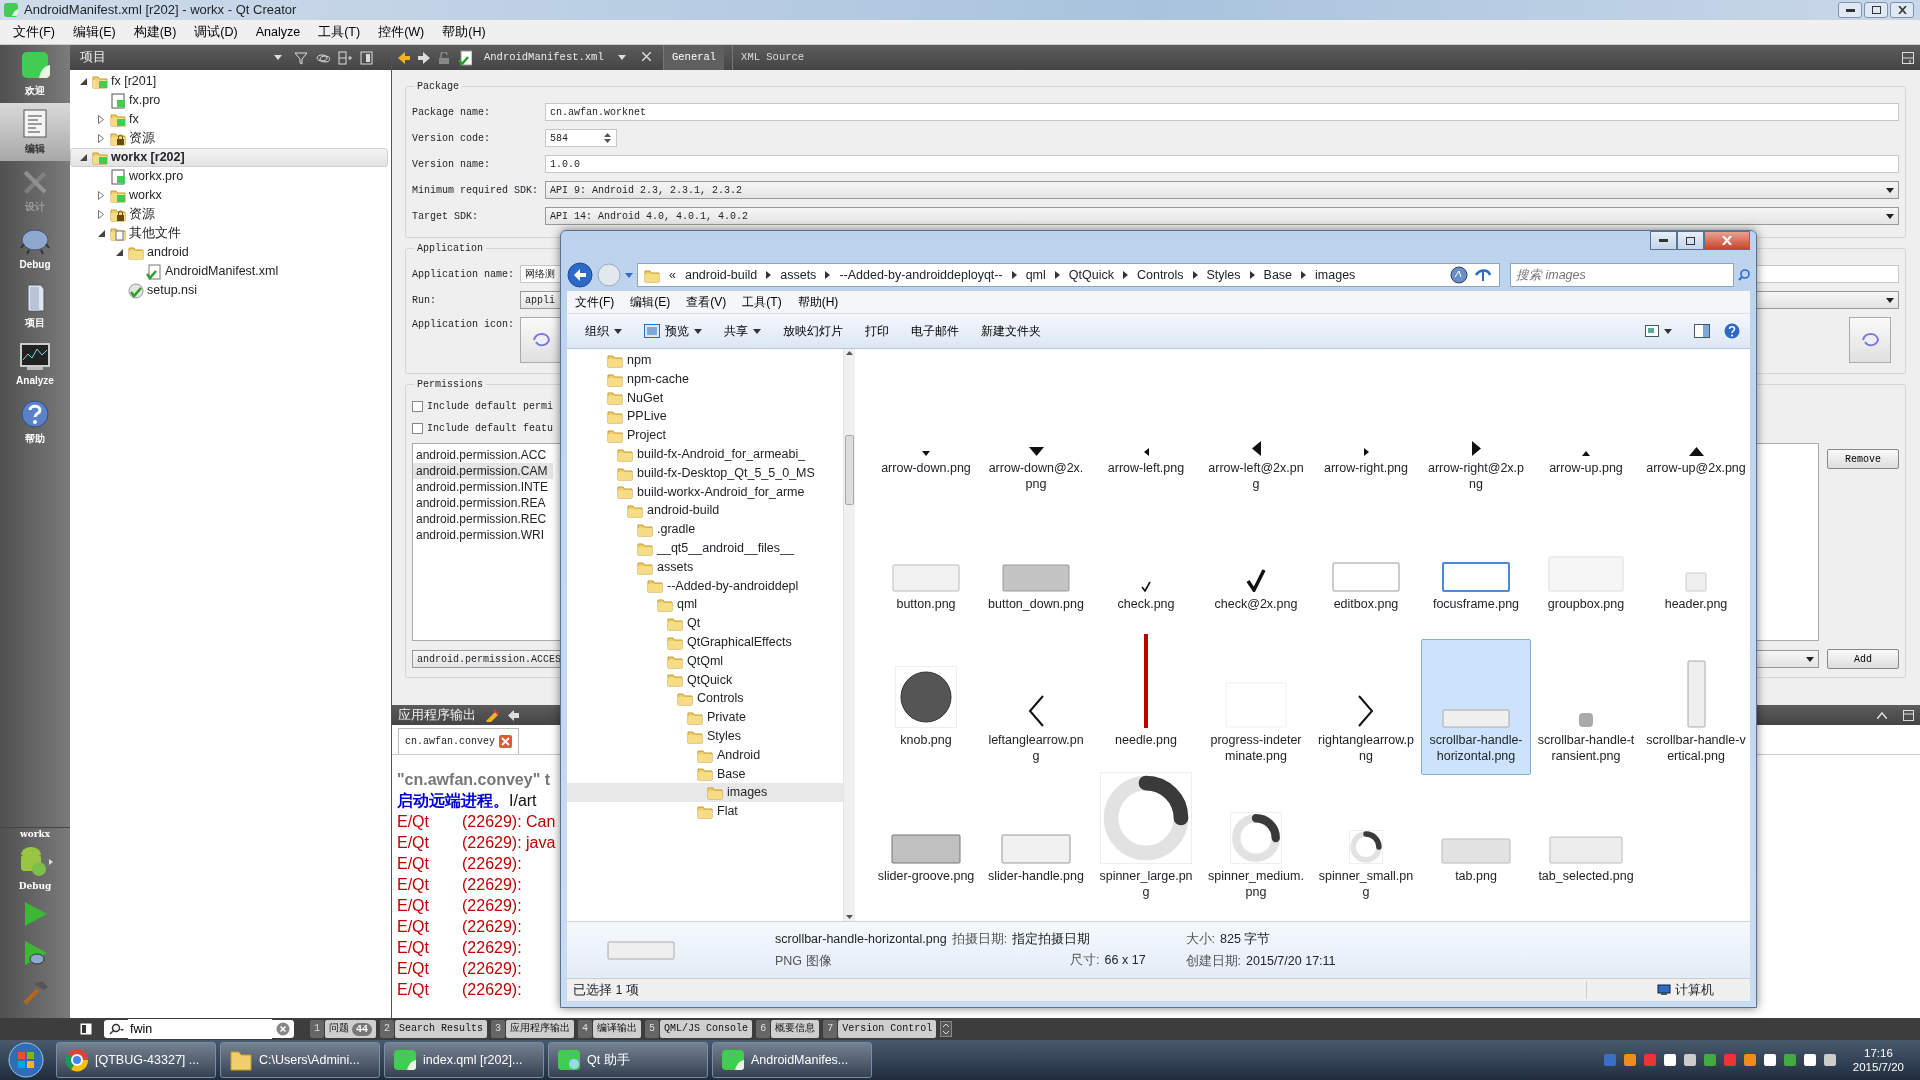 The width and height of the screenshot is (1920, 1080). I want to click on forward-arrow-icon, so click(424, 57).